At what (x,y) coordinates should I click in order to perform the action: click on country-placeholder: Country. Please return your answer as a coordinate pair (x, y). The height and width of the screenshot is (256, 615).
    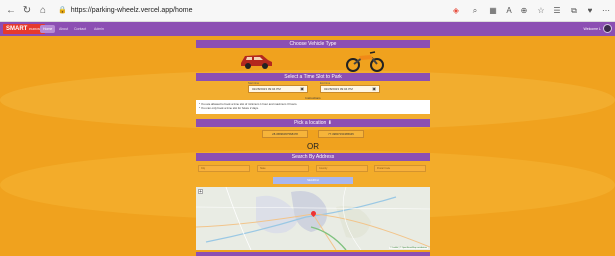
    Looking at the image, I should click on (323, 168).